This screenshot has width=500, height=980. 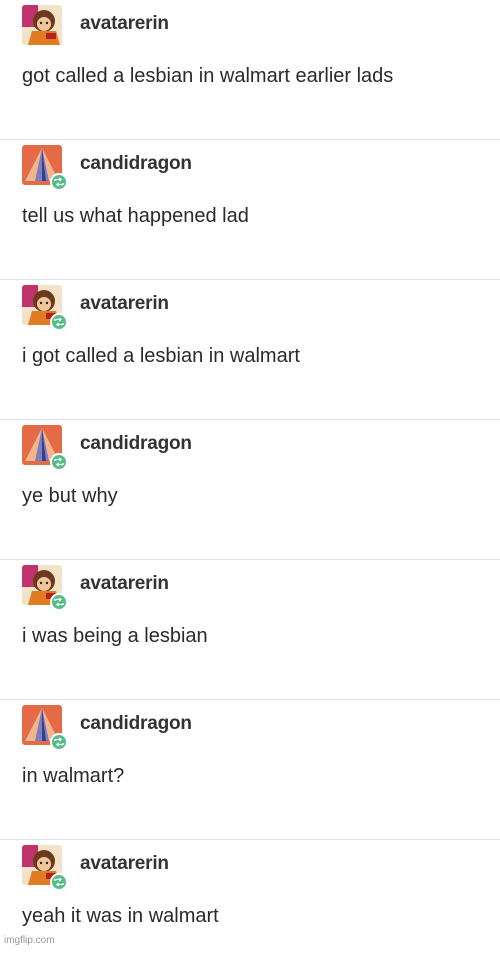 I want to click on post: avatarerin i was being a lesbian, so click(x=250, y=630).